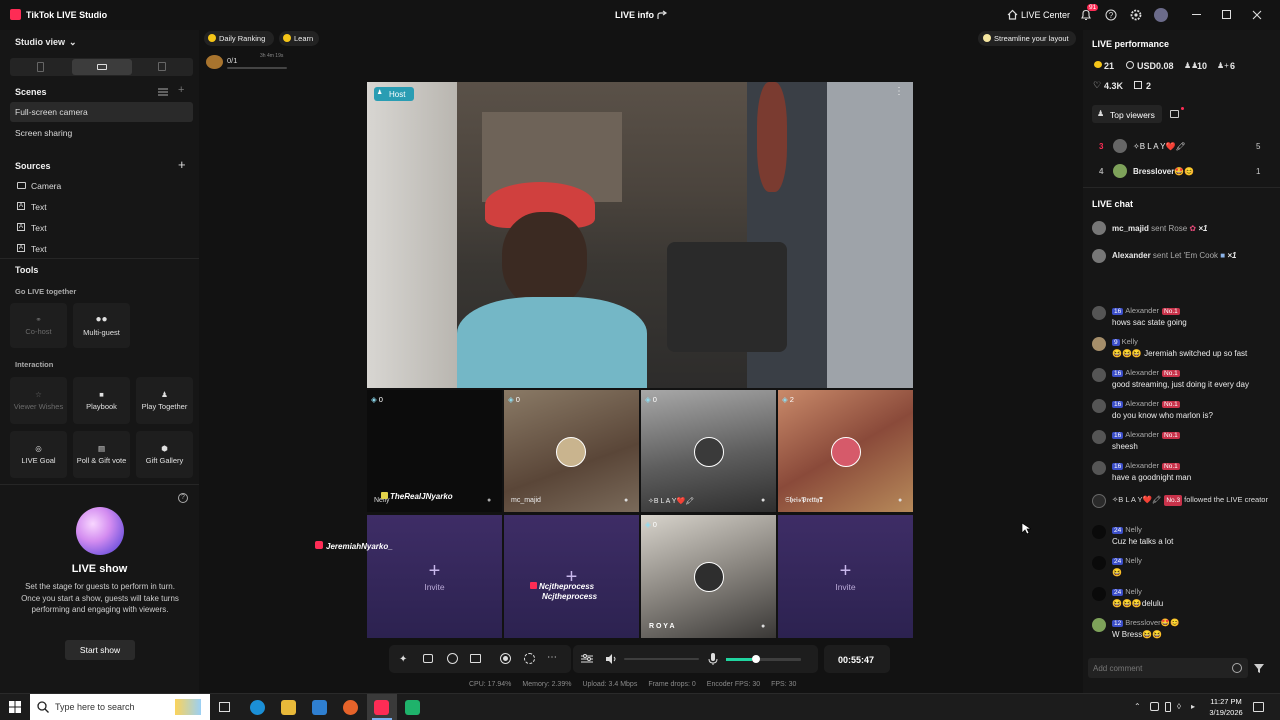 The height and width of the screenshot is (720, 1280). Describe the element at coordinates (511, 399) in the screenshot. I see `diamond-icon: ◈` at that location.